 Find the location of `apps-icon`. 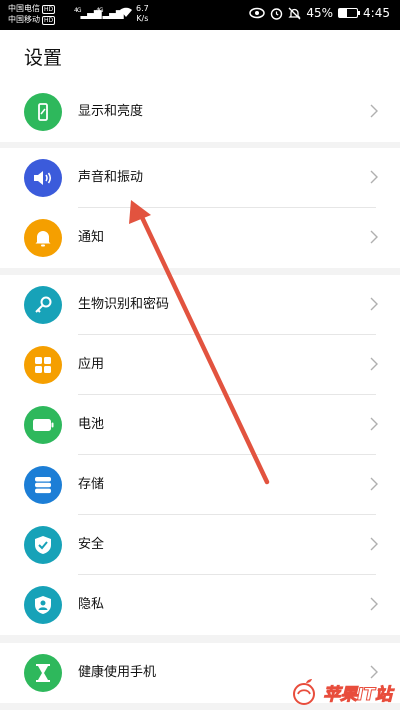

apps-icon is located at coordinates (43, 365).